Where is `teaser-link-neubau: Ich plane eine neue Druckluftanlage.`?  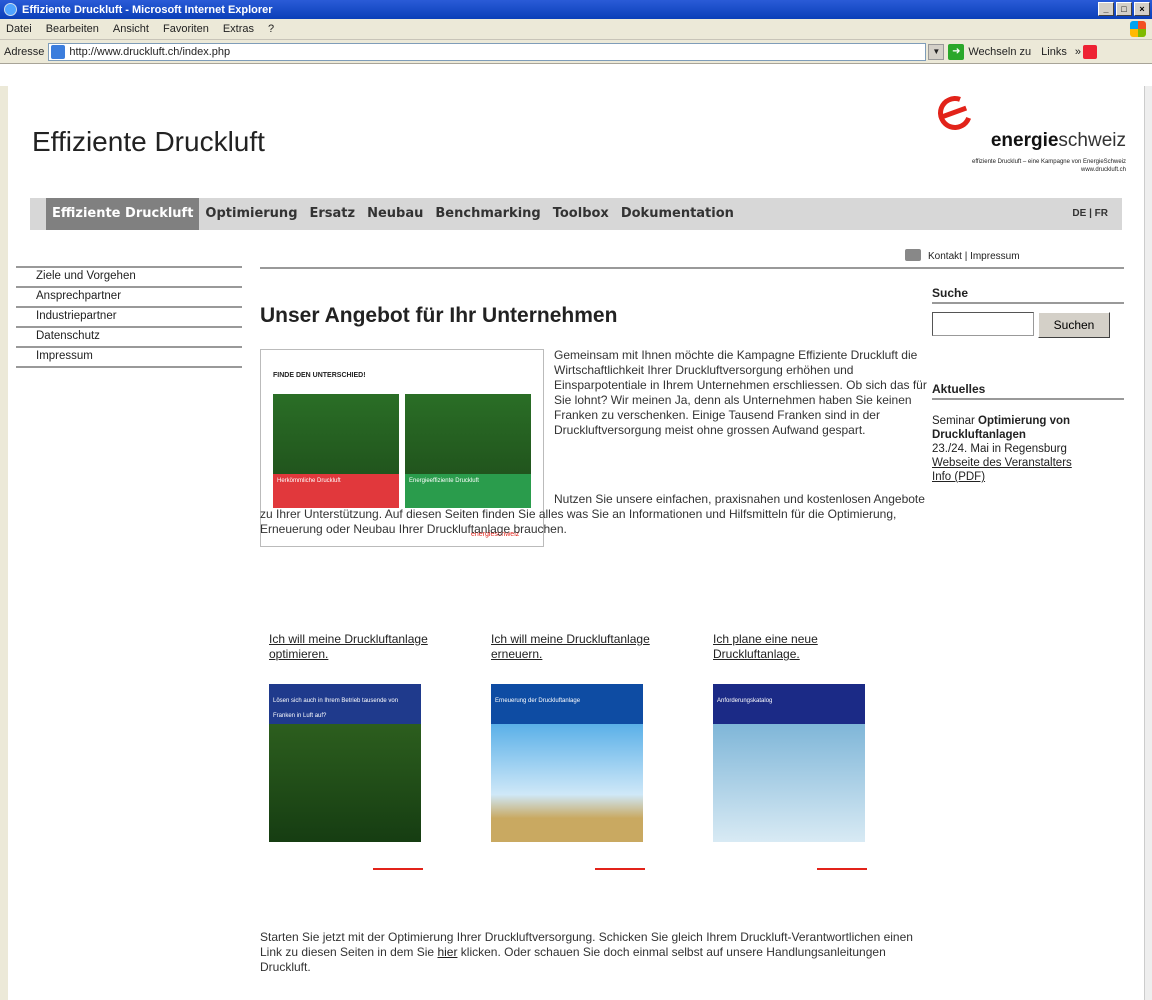 teaser-link-neubau: Ich plane eine neue Druckluftanlage. is located at coordinates (765, 646).